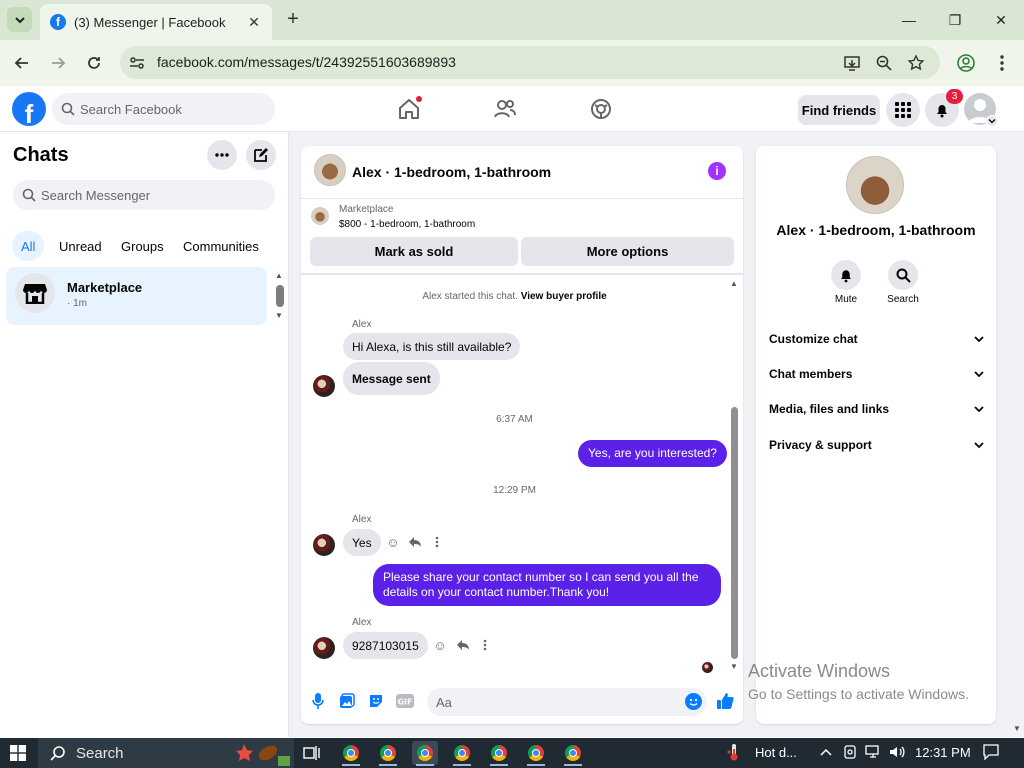 The width and height of the screenshot is (1024, 768). Describe the element at coordinates (222, 155) in the screenshot. I see `chat-options-button` at that location.